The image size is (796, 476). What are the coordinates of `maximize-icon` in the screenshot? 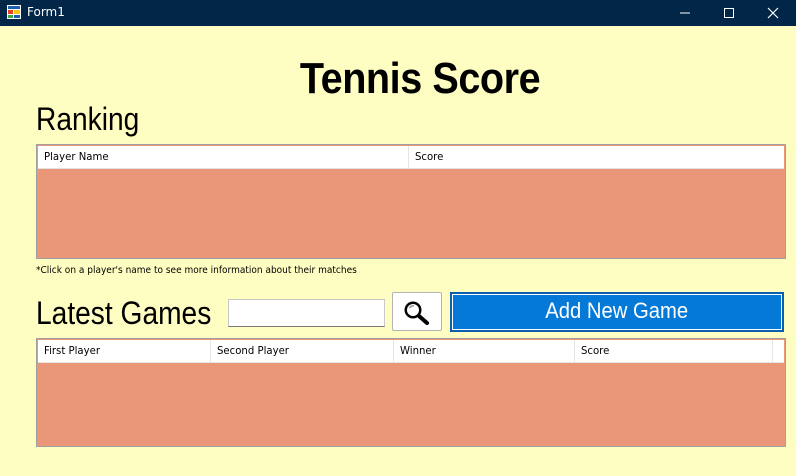 It's located at (729, 13).